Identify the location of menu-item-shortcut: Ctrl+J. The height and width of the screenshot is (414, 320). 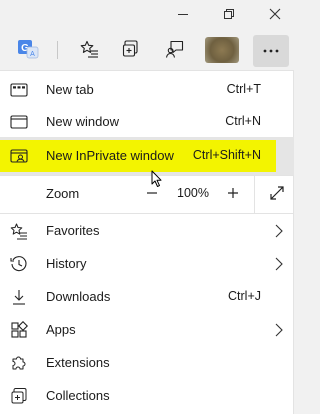
(244, 296).